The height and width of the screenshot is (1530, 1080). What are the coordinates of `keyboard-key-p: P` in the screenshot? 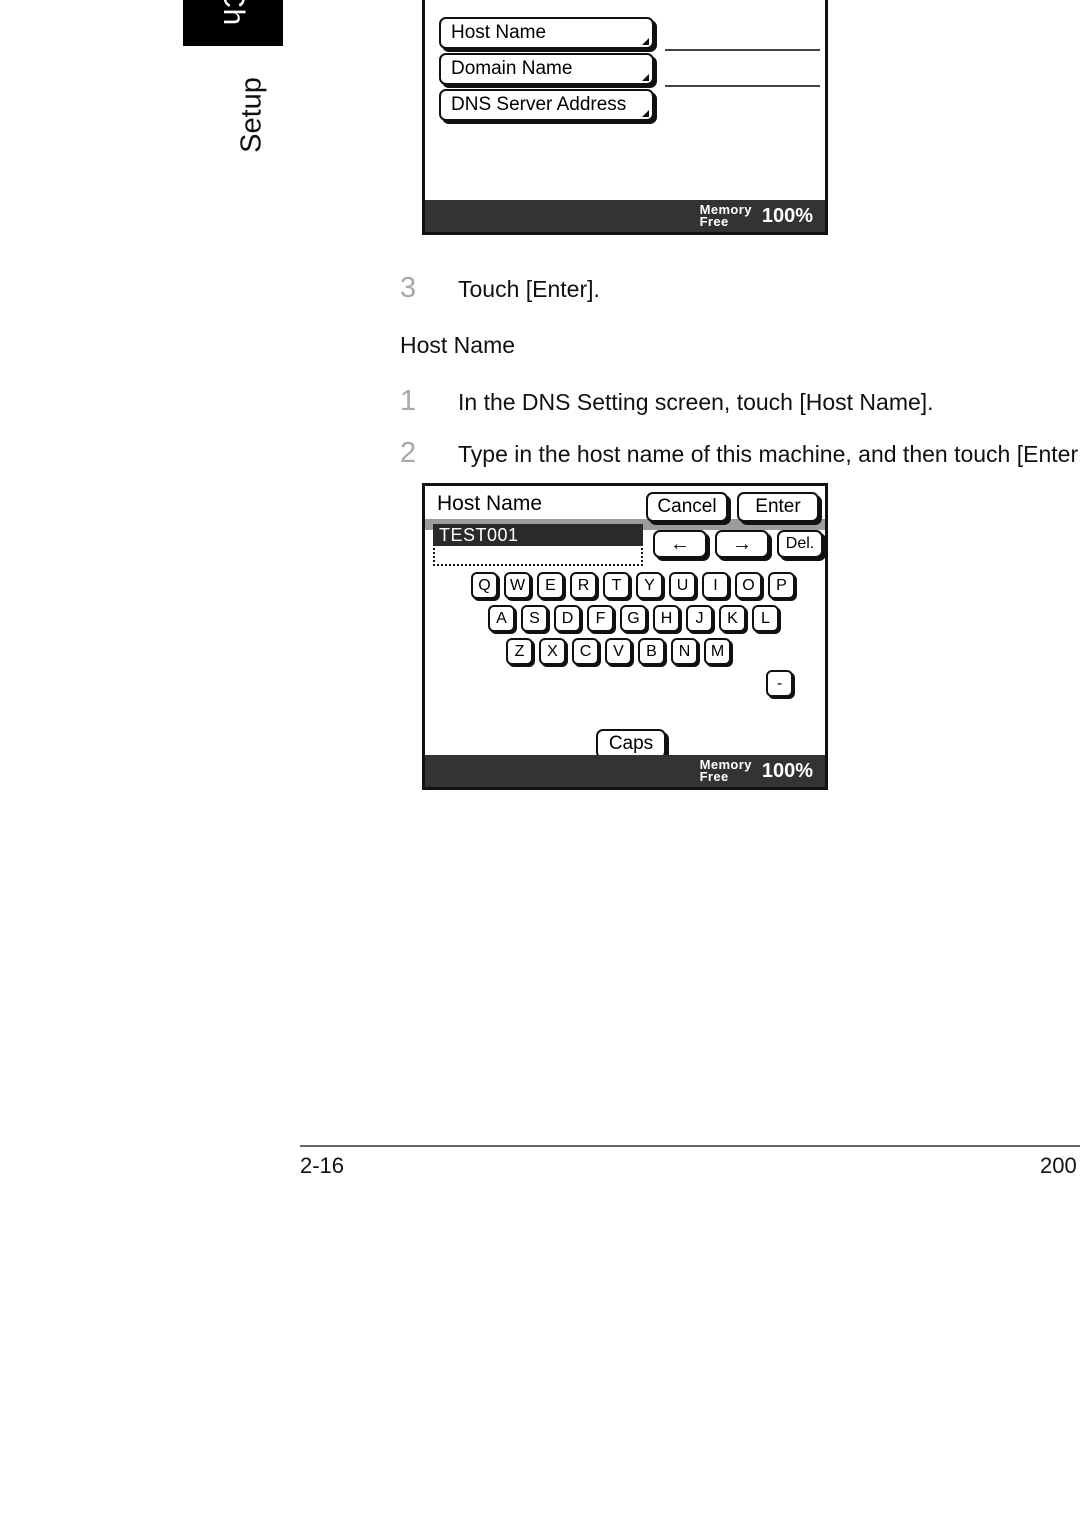 It's located at (781, 585).